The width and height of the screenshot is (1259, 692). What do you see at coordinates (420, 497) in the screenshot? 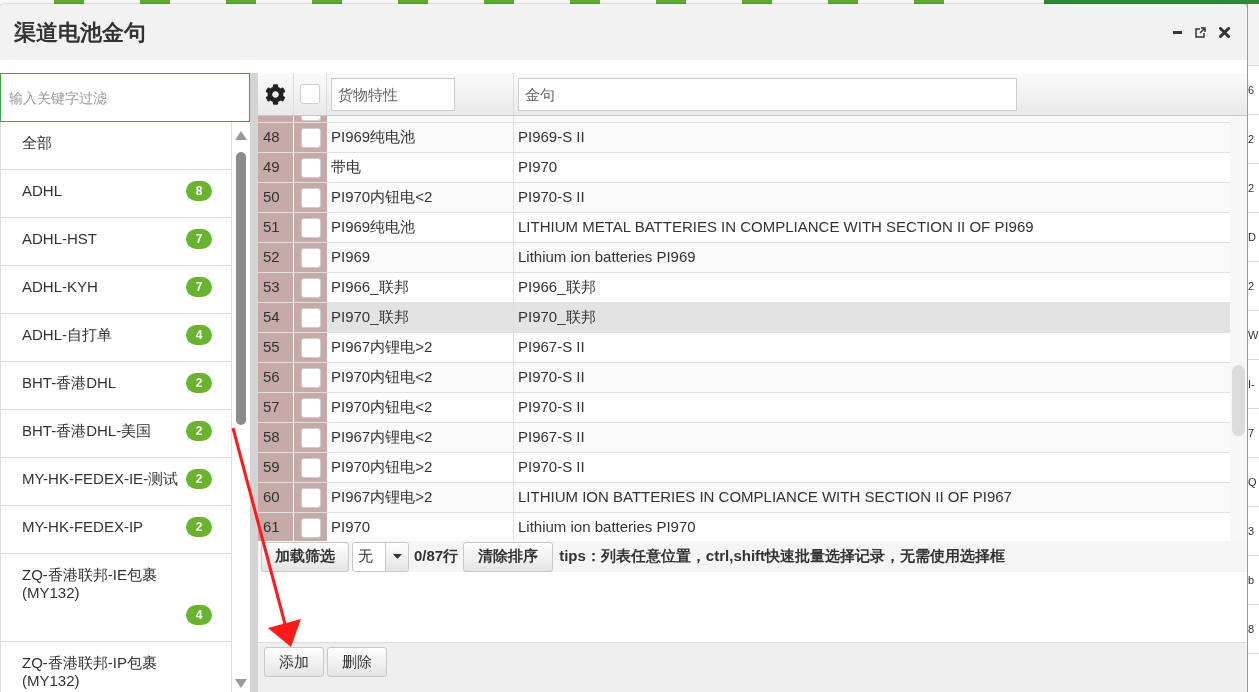
I see `table-cell: PI967内锂电>2` at bounding box center [420, 497].